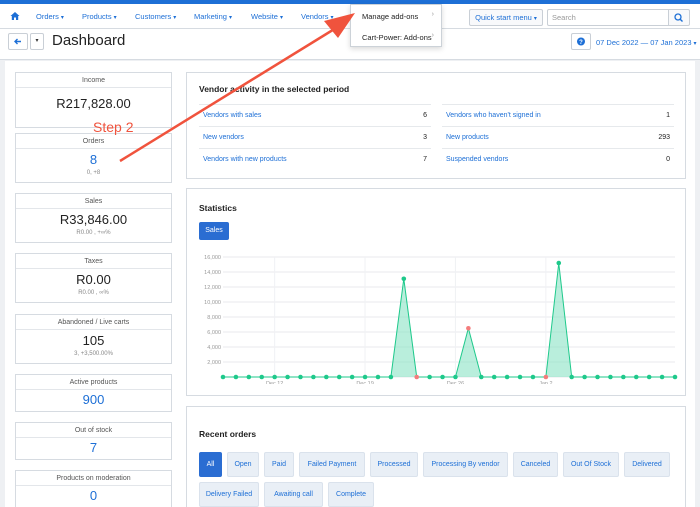 The height and width of the screenshot is (507, 700). I want to click on menu-item-manage-addons: Manage add-ons, so click(390, 16).